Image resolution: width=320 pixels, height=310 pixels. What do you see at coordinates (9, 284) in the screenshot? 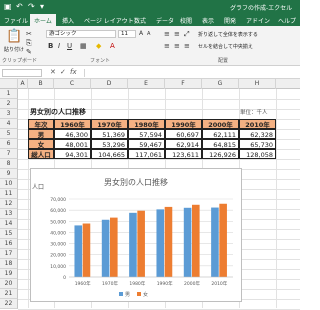
I see `row-header: 20` at bounding box center [9, 284].